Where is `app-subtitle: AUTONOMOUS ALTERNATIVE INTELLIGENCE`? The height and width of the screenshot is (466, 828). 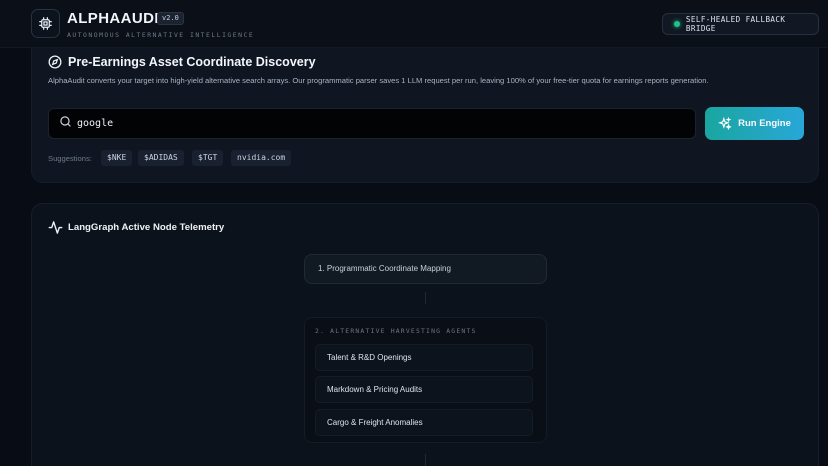 app-subtitle: AUTONOMOUS ALTERNATIVE INTELLIGENCE is located at coordinates (161, 35).